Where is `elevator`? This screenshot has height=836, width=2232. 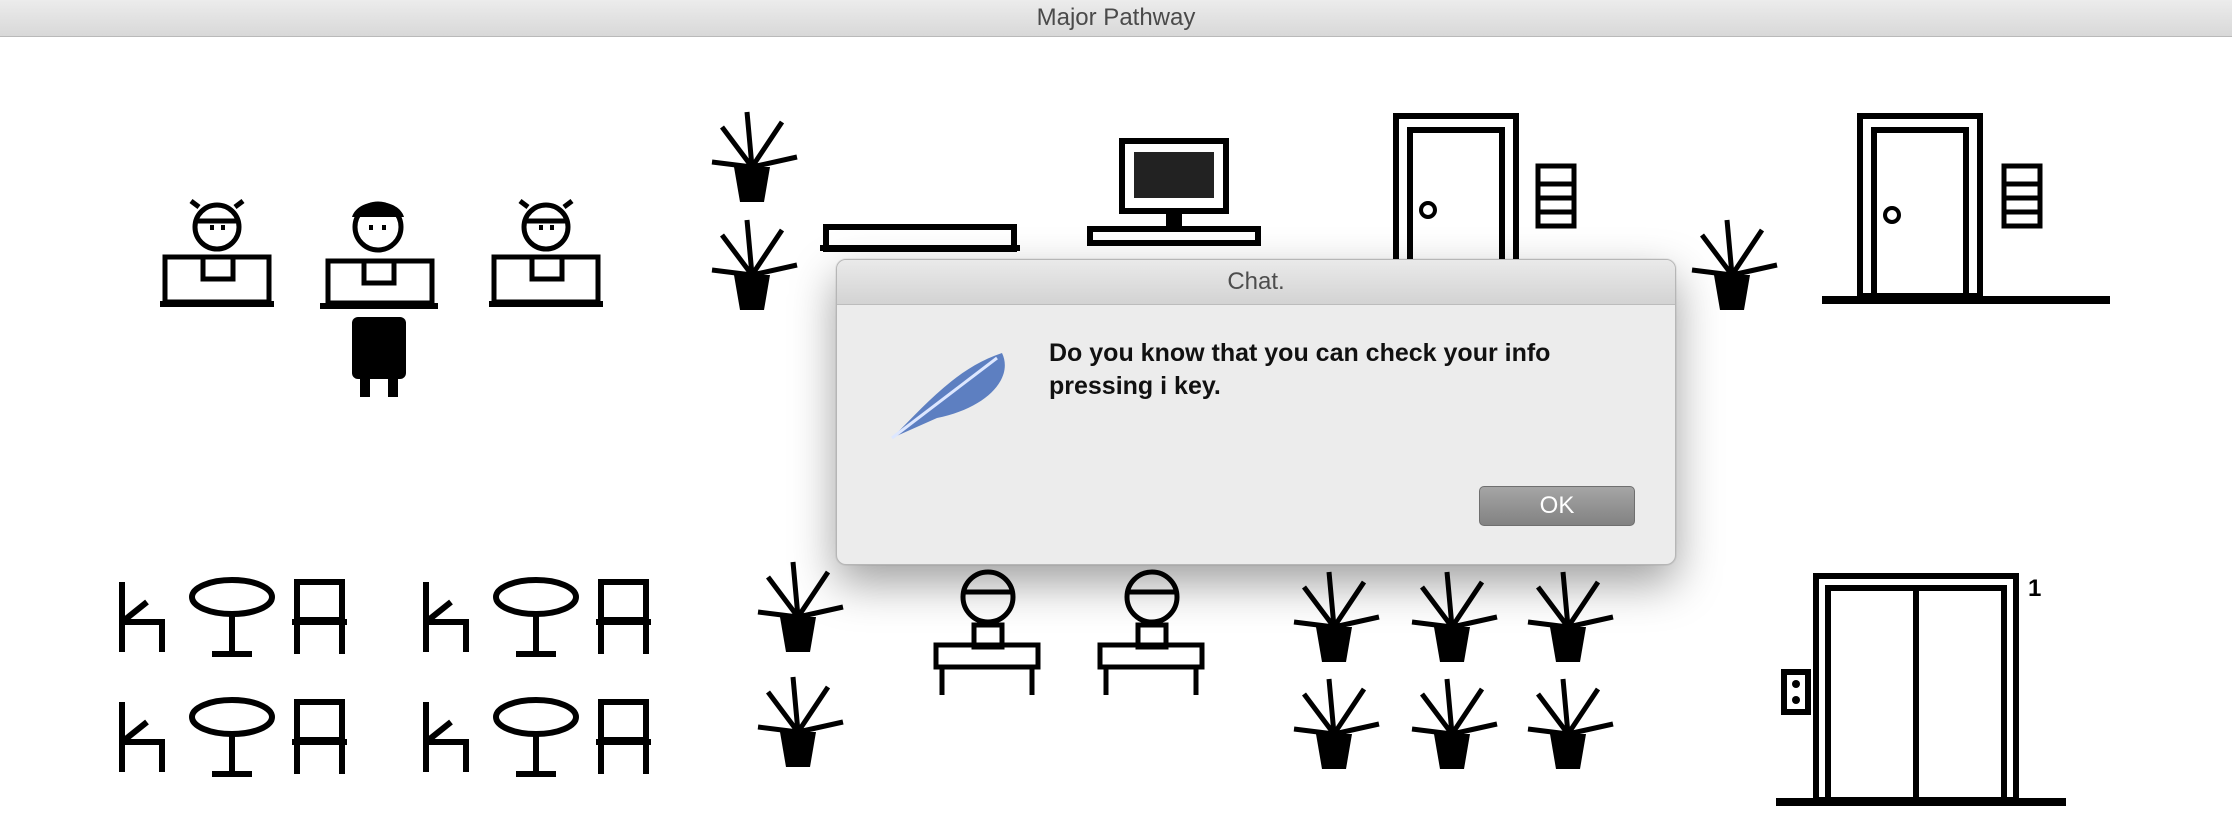
elevator is located at coordinates (1921, 692).